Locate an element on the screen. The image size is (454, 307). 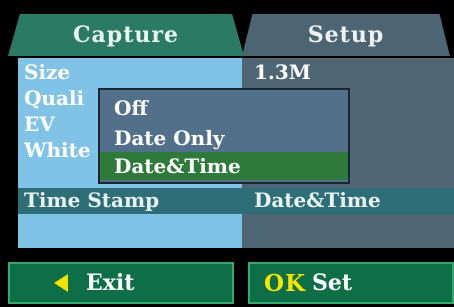
tab-setup-label: Setup is located at coordinates (346, 35).